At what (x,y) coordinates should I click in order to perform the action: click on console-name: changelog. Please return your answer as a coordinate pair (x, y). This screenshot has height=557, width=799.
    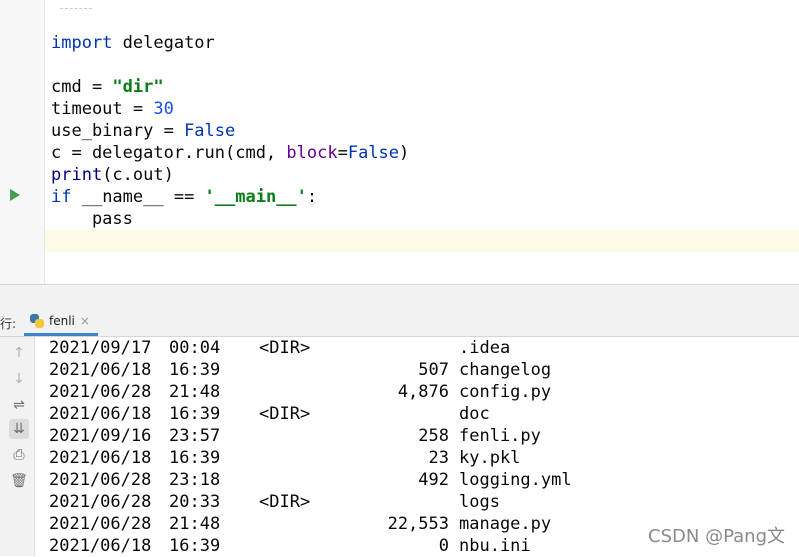
    Looking at the image, I should click on (505, 370).